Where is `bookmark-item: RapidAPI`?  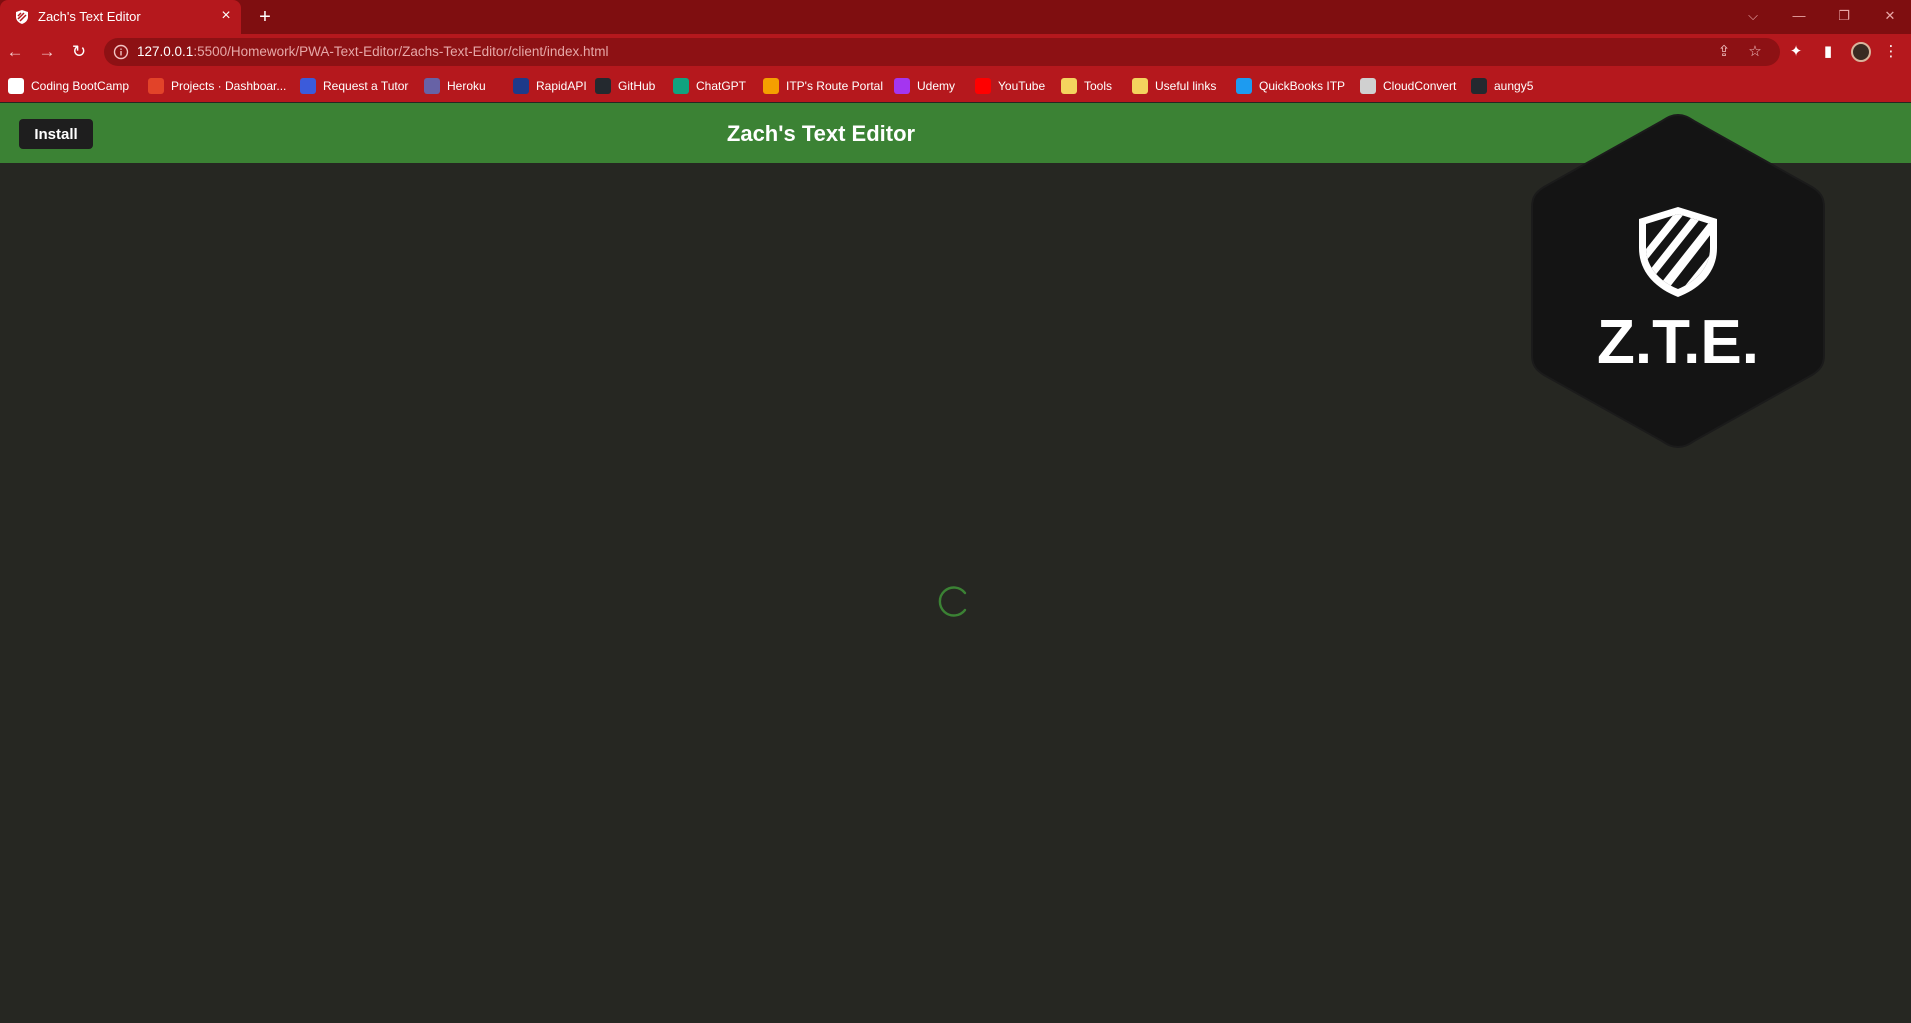
bookmark-item: RapidAPI is located at coordinates (550, 86).